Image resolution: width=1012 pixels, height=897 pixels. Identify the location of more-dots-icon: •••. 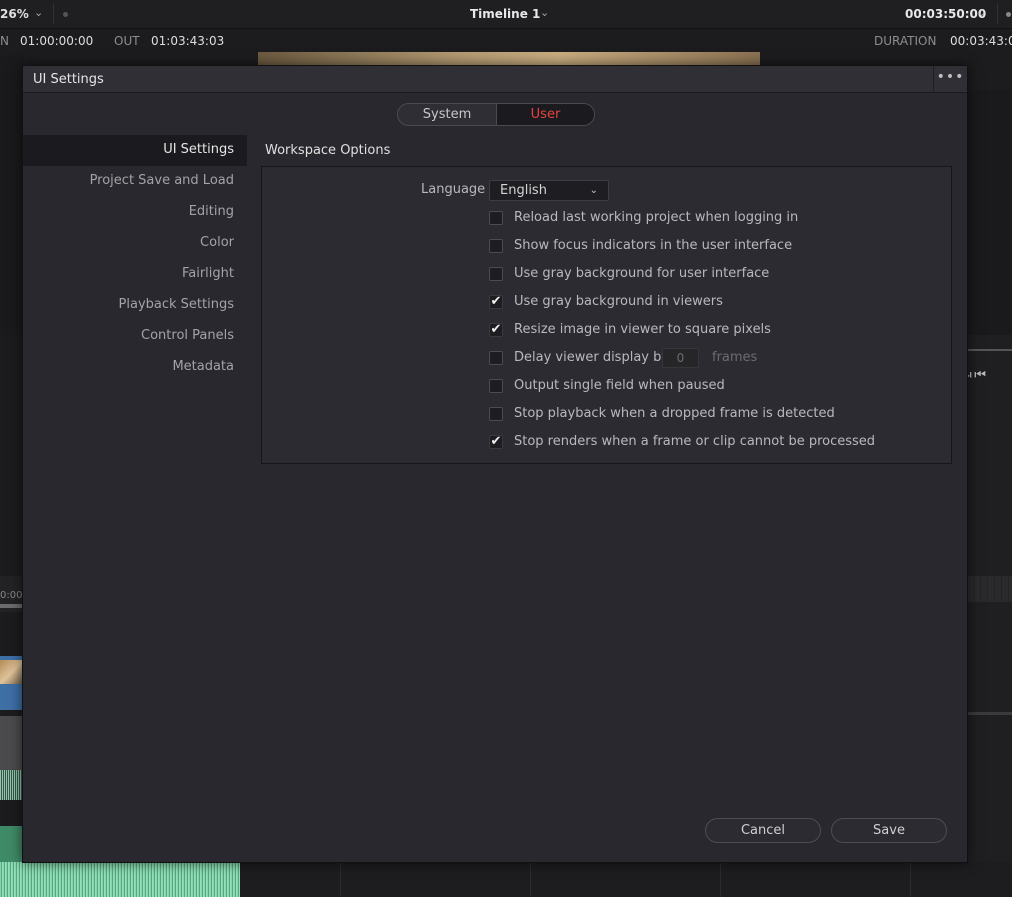
(950, 79).